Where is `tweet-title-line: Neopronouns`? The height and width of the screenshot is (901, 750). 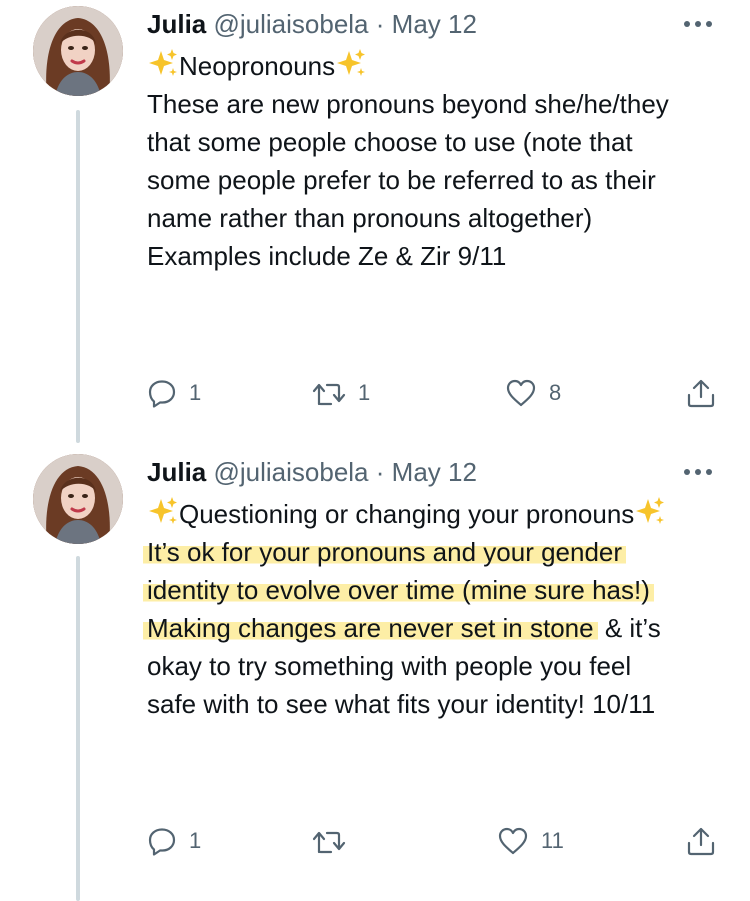
tweet-title-line: Neopronouns is located at coordinates (437, 66).